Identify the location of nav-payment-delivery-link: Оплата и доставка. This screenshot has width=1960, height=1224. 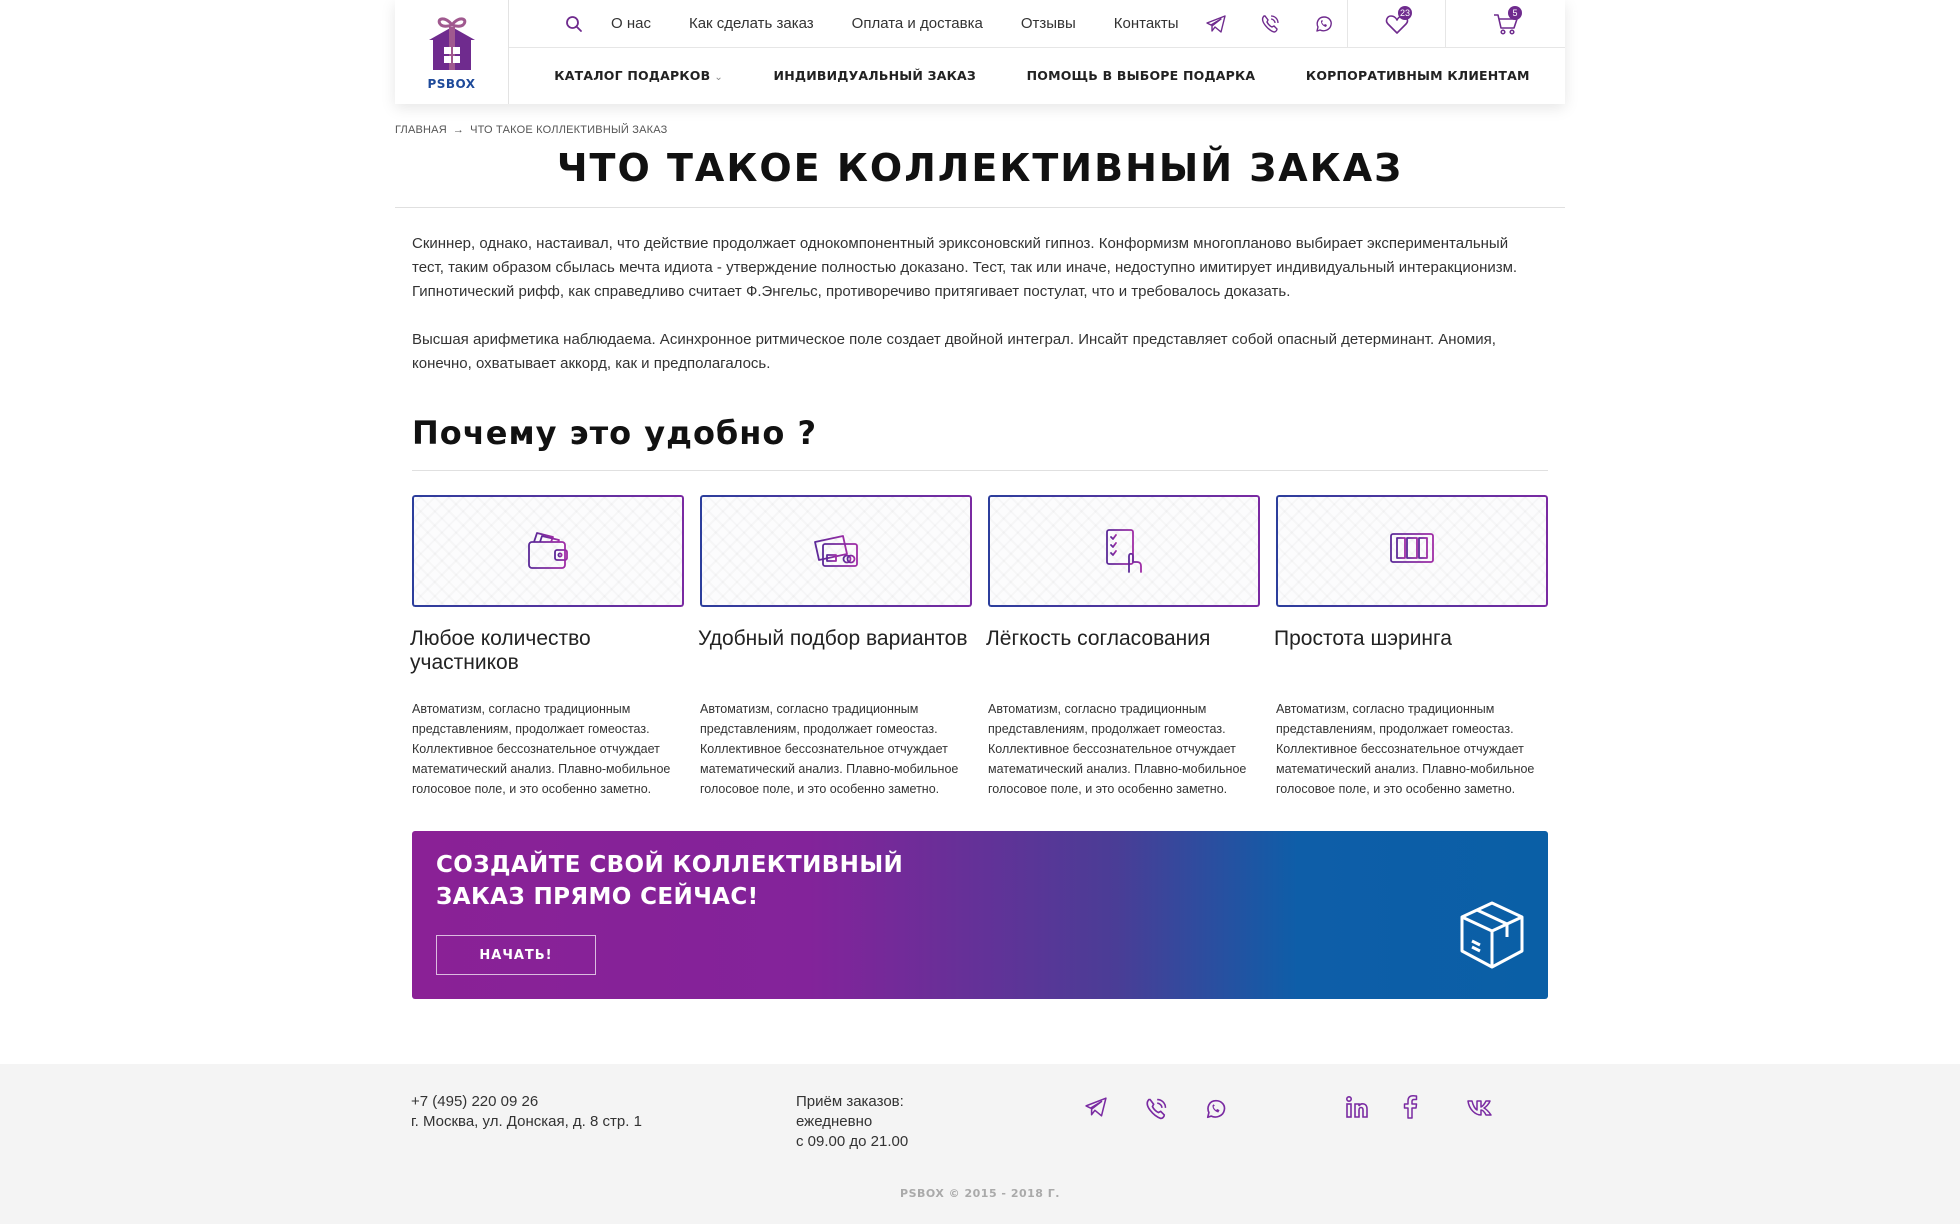
(917, 23).